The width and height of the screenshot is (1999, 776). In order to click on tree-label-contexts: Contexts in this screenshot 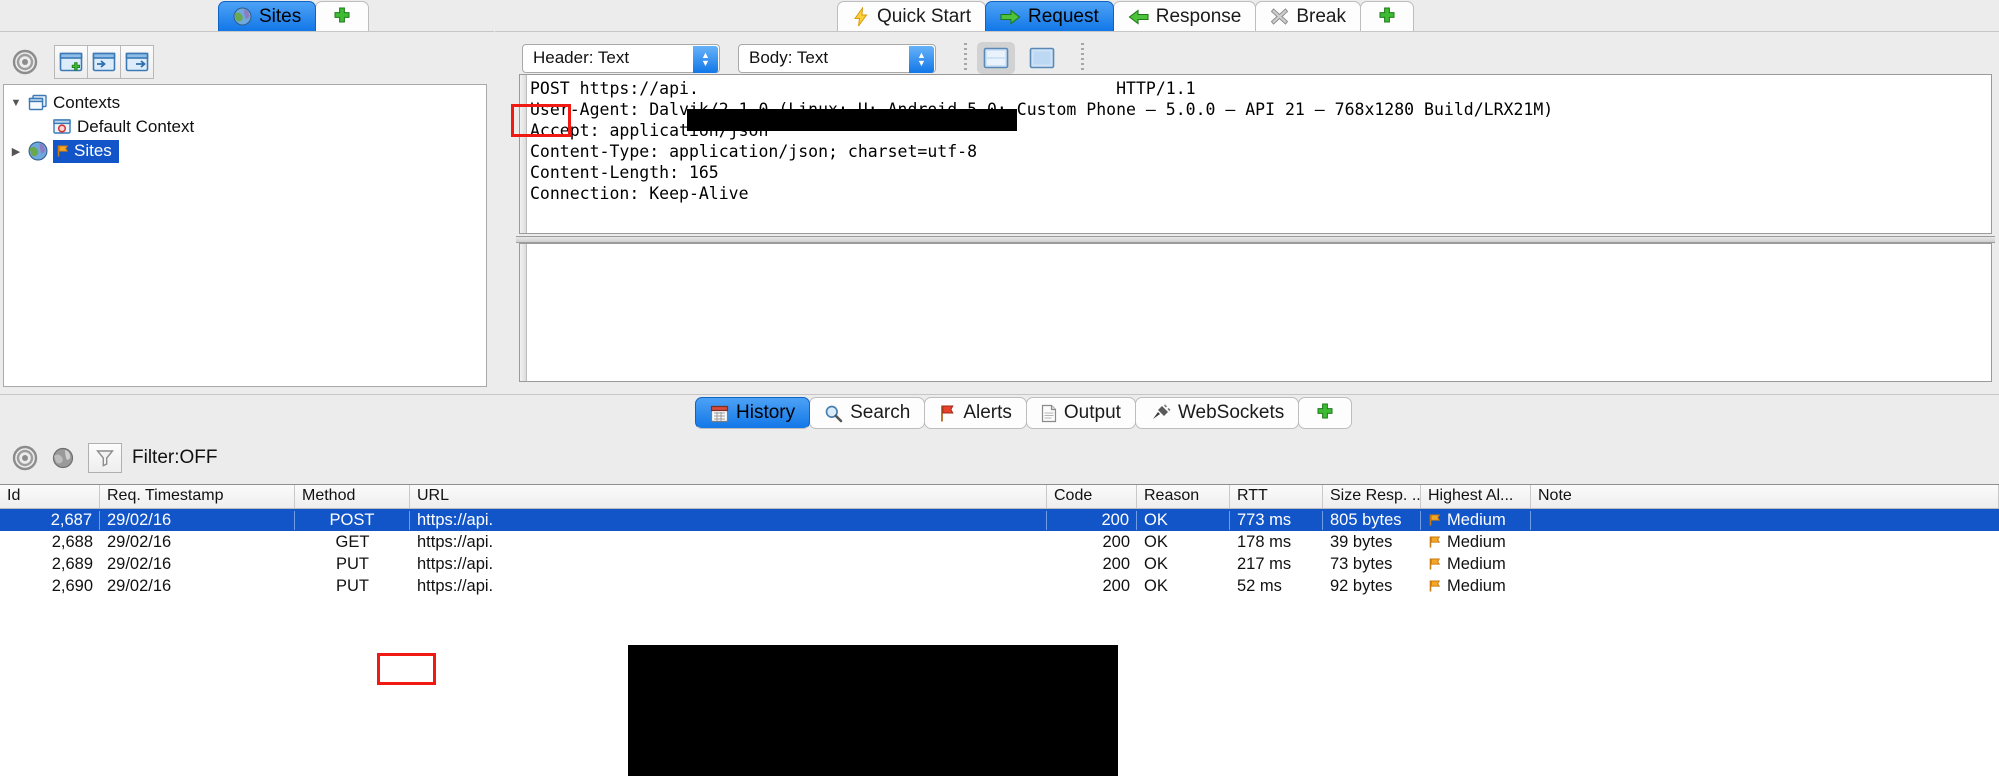, I will do `click(87, 102)`.